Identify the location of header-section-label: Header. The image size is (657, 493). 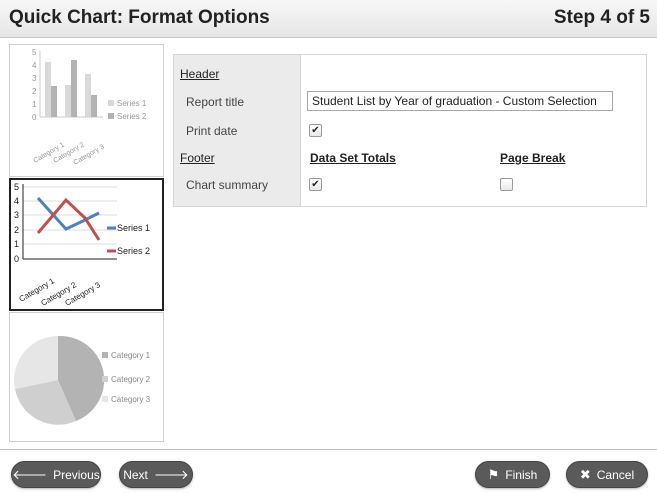
(200, 74).